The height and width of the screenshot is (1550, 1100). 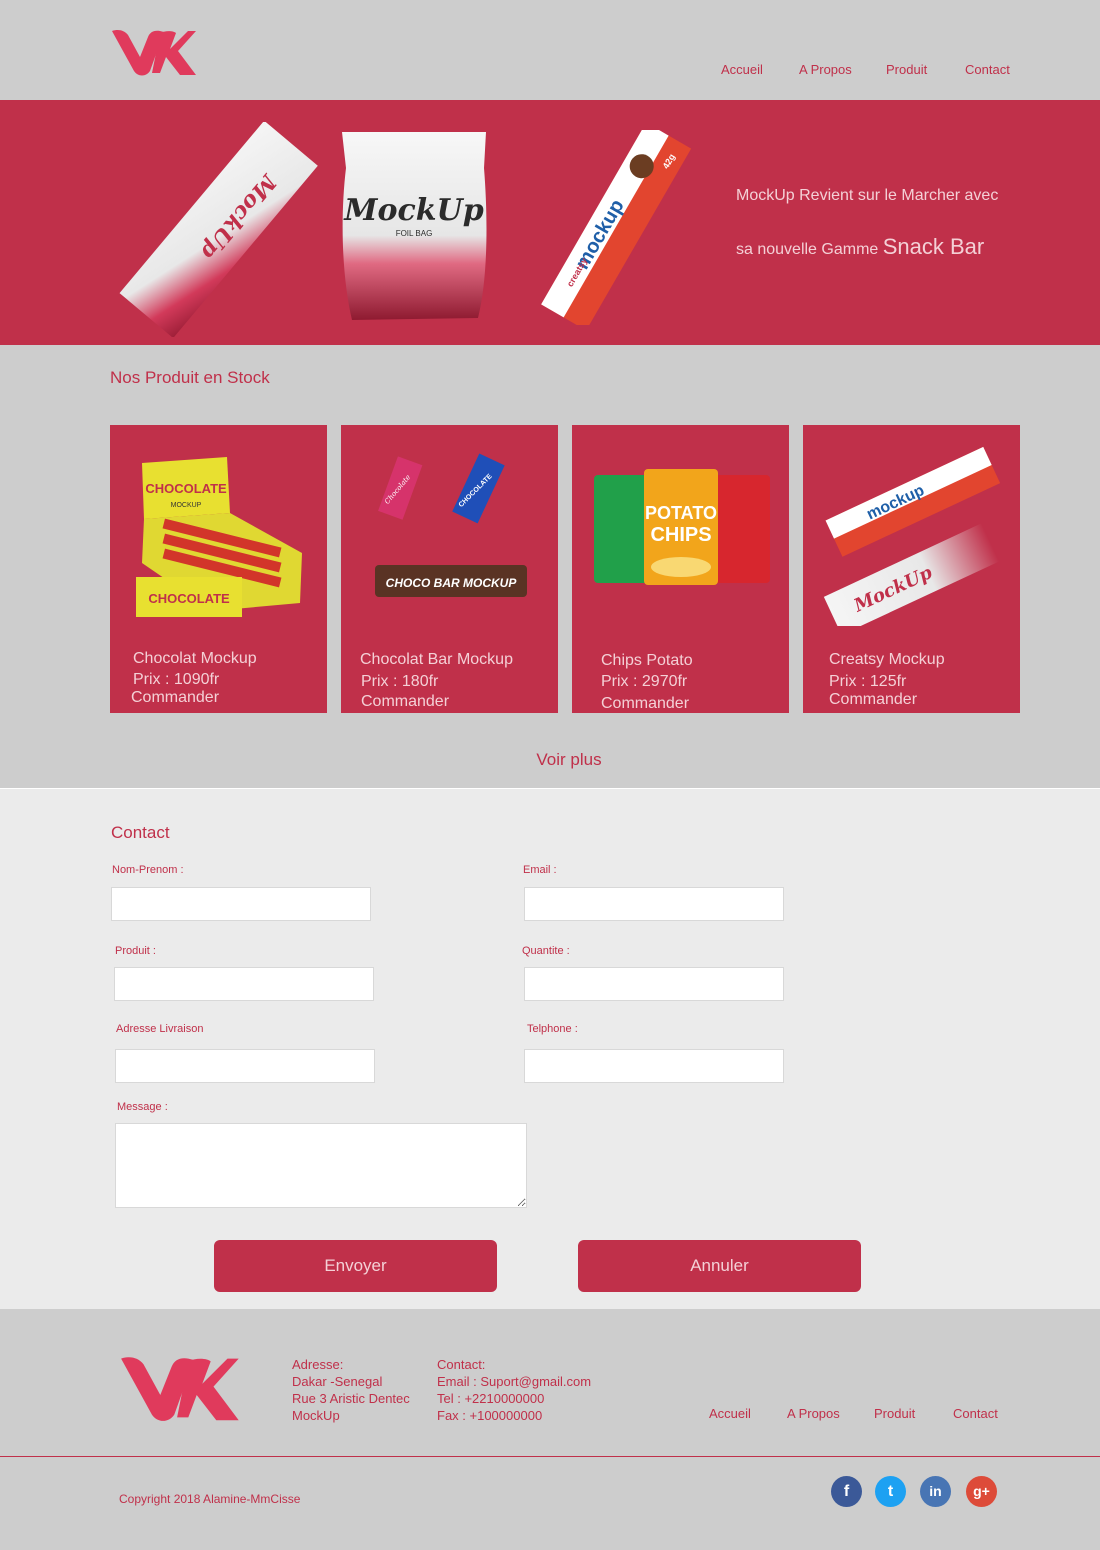 I want to click on address-line: MockUp, so click(x=316, y=1415).